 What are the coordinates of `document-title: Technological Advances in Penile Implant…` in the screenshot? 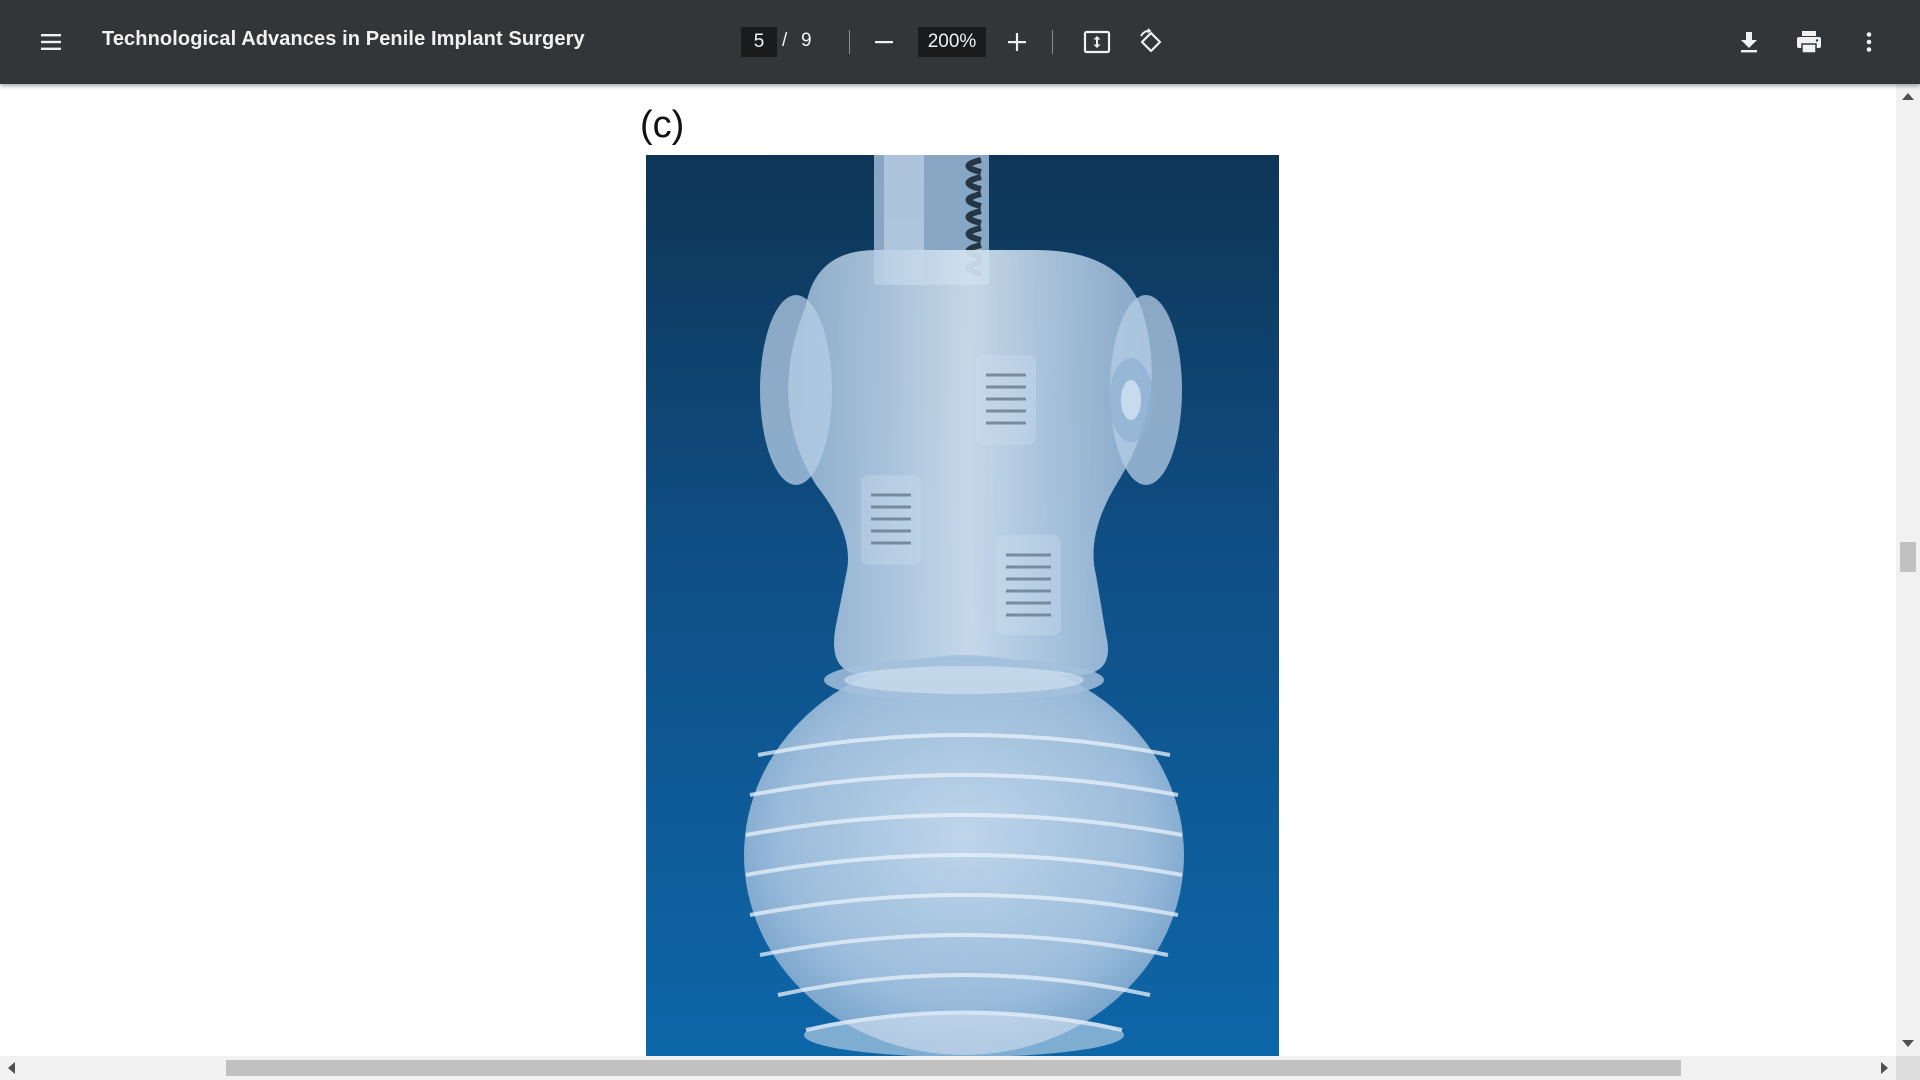 It's located at (343, 39).